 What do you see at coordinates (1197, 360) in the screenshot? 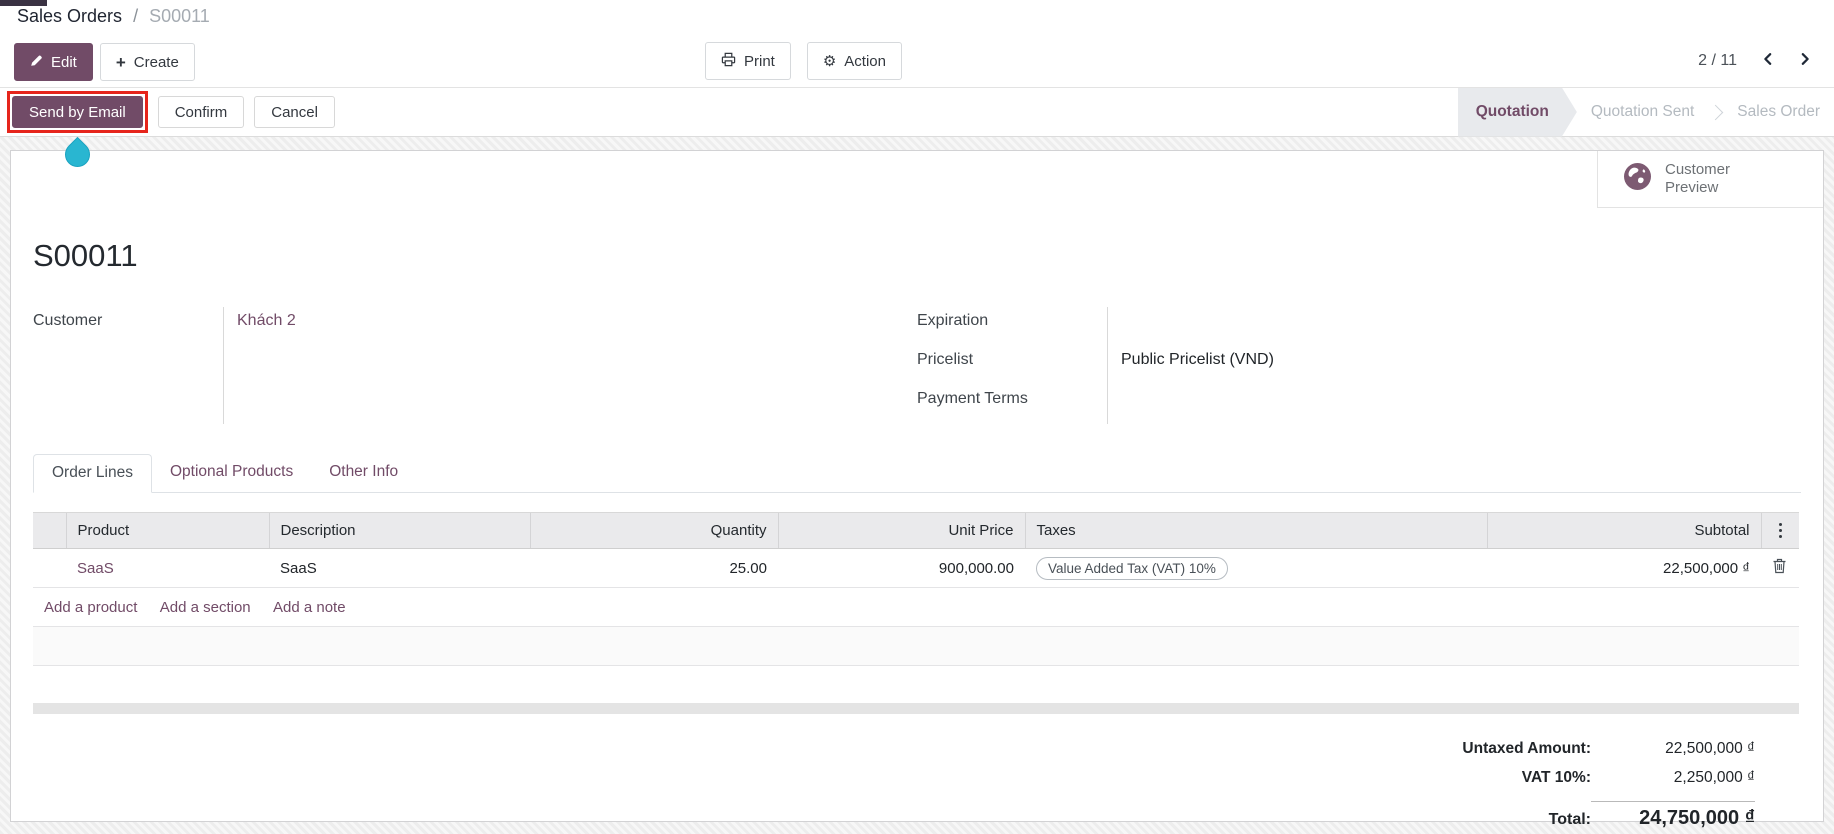
I see `pricelist-value: Public Pricelist (VND)` at bounding box center [1197, 360].